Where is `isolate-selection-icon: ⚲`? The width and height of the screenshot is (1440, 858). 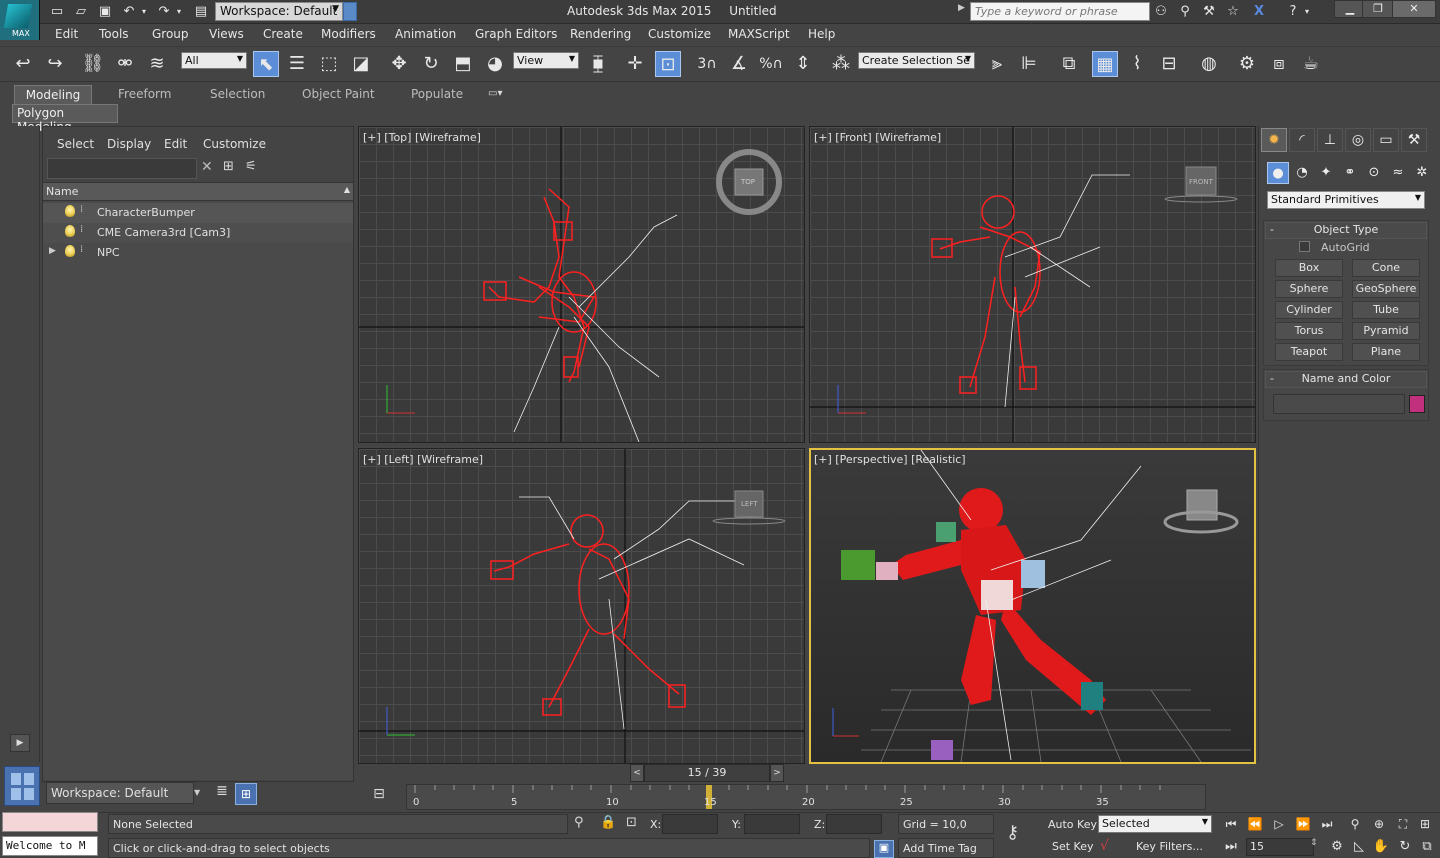
isolate-selection-icon: ⚲ is located at coordinates (582, 822).